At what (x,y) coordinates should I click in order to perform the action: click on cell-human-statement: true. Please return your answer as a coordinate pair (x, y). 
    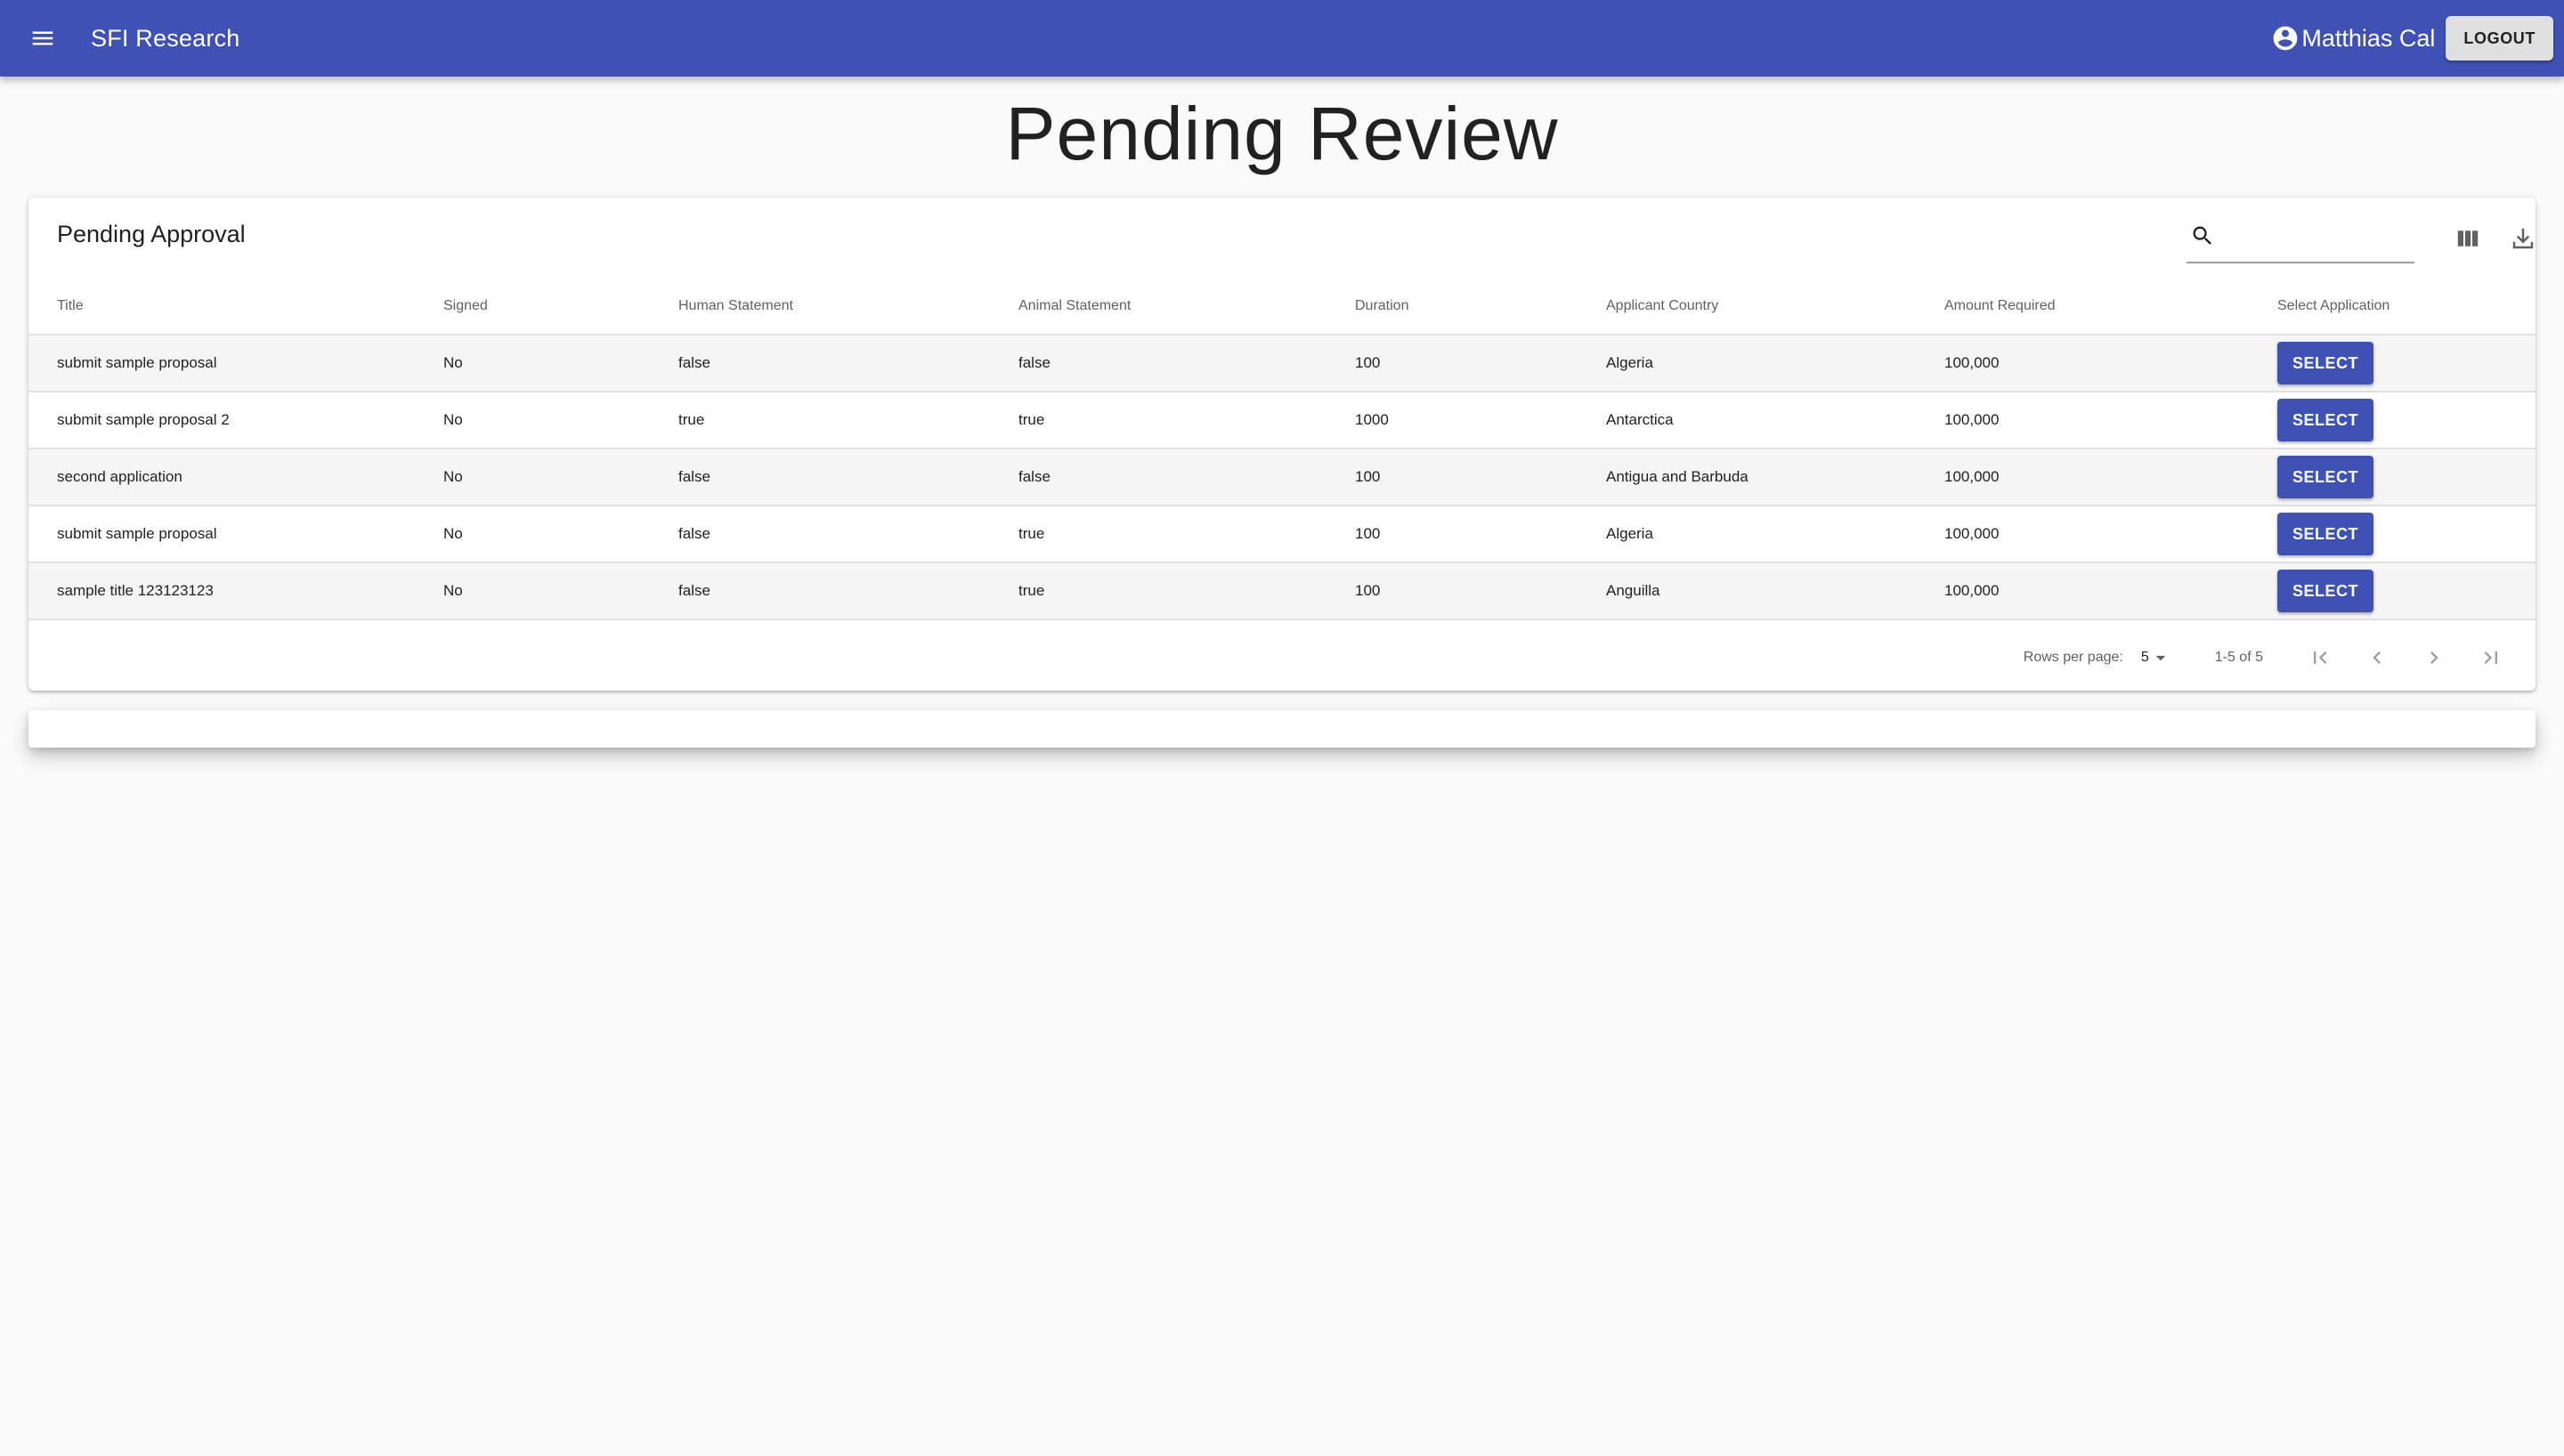
    Looking at the image, I should click on (820, 420).